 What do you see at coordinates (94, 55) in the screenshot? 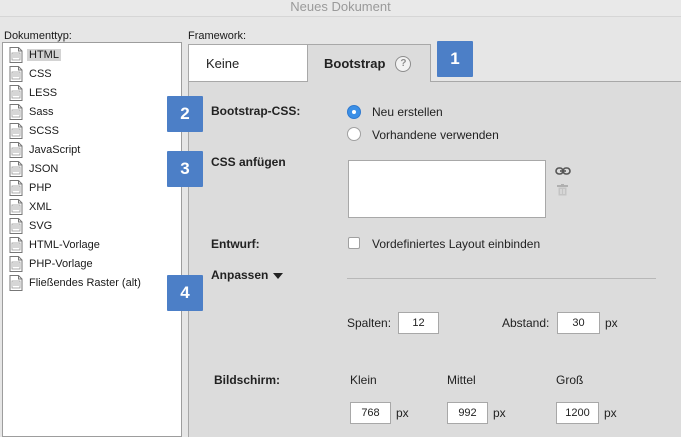
I see `doc-type-item: HTML` at bounding box center [94, 55].